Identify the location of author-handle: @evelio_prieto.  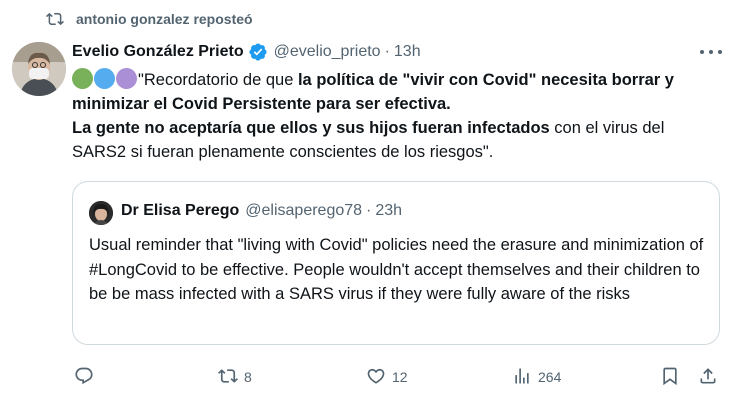
(327, 52).